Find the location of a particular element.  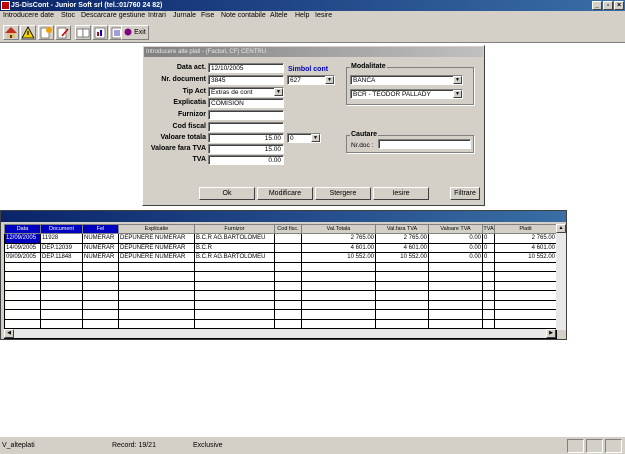

col-header-fel: Fel is located at coordinates (100, 229).